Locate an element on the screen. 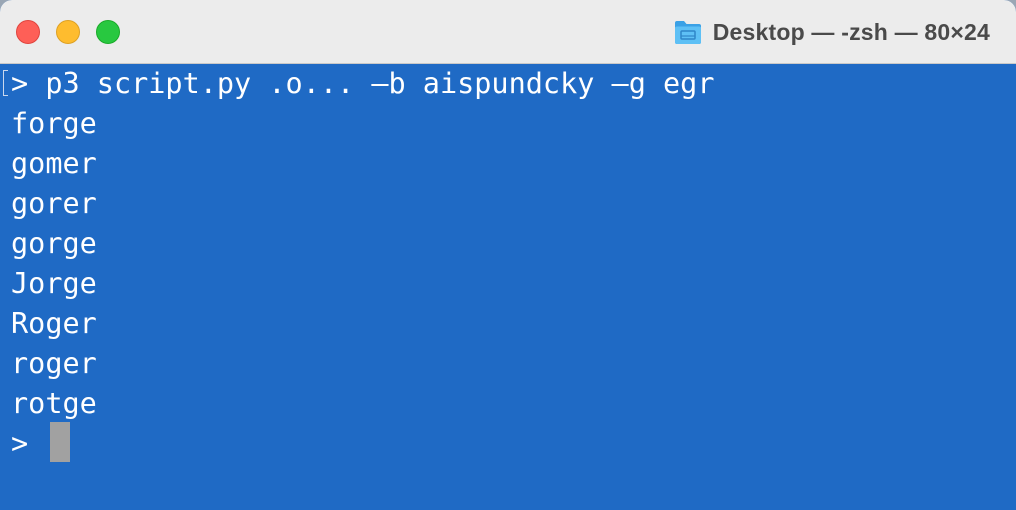 Image resolution: width=1016 pixels, height=510 pixels. output-line: rotge is located at coordinates (54, 403).